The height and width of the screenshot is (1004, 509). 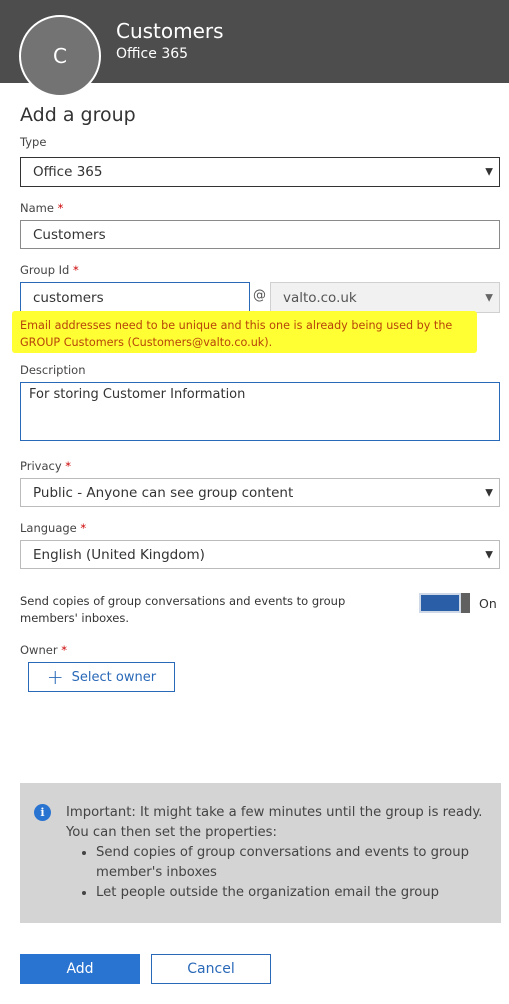 I want to click on language-label: Language *, so click(x=53, y=528).